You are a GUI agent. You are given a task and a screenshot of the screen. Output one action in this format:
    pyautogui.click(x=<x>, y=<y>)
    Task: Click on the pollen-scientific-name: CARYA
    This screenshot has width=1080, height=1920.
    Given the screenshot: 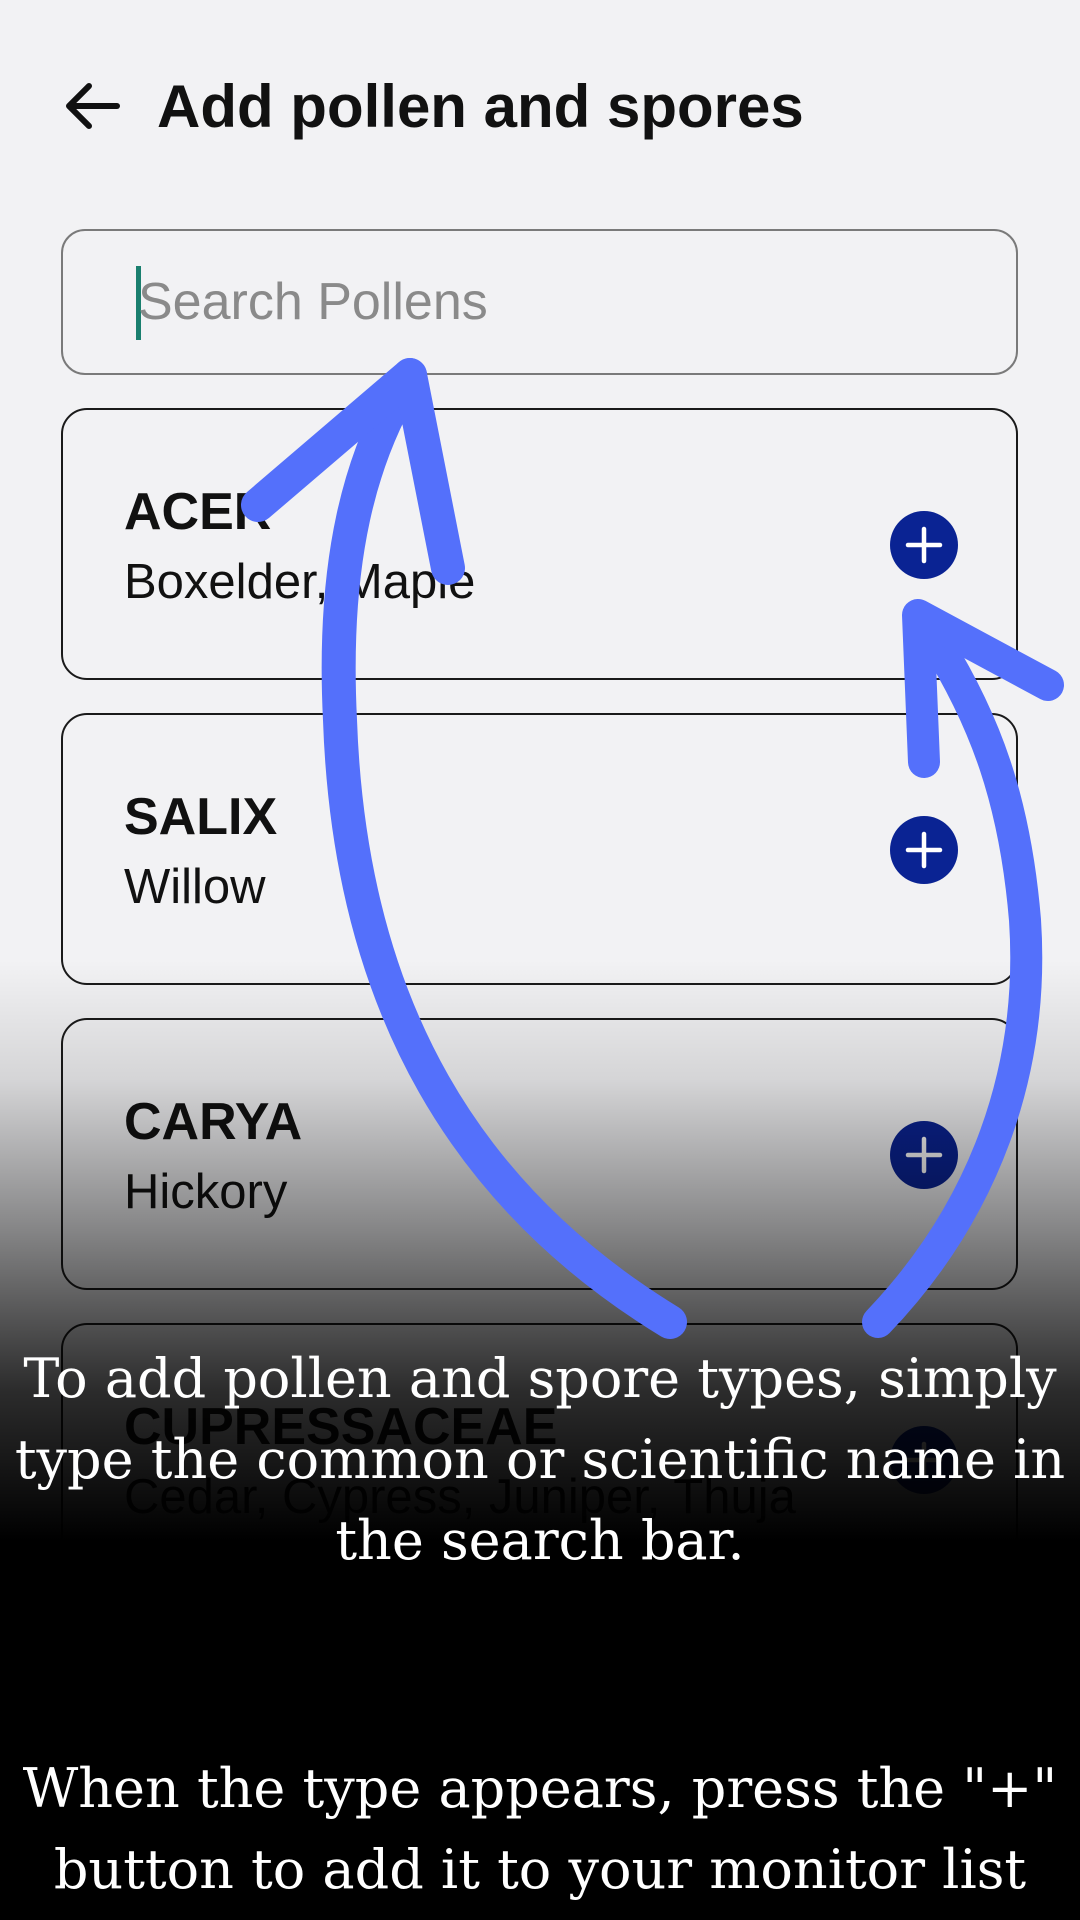 What is the action you would take?
    pyautogui.click(x=213, y=1122)
    